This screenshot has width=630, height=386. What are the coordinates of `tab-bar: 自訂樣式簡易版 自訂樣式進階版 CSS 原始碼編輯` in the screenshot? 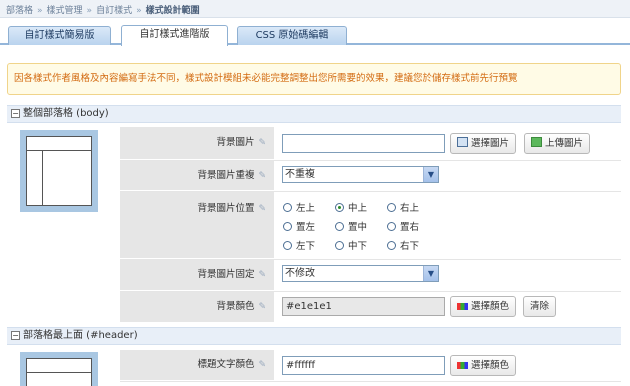 It's located at (315, 32).